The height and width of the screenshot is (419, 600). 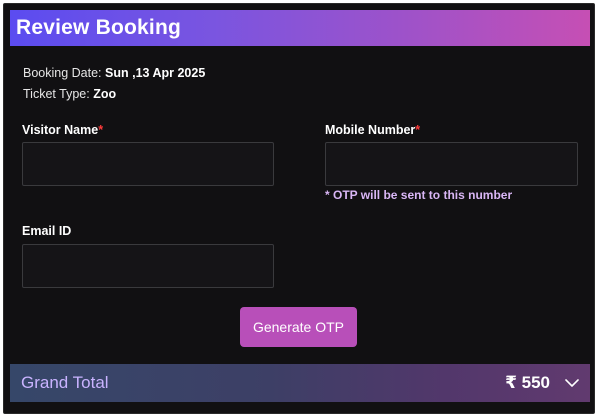 I want to click on booking-date: Booking Date: Sun ,13 Apr 2025, so click(x=114, y=73).